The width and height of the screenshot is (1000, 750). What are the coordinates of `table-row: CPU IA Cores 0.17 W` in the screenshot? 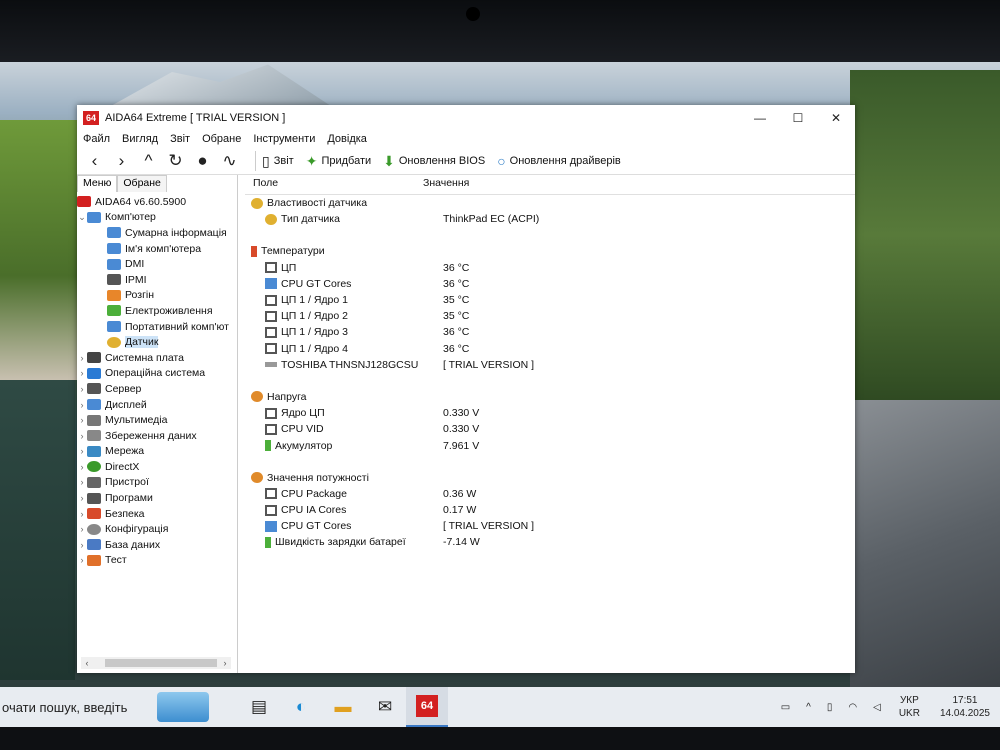 It's located at (550, 510).